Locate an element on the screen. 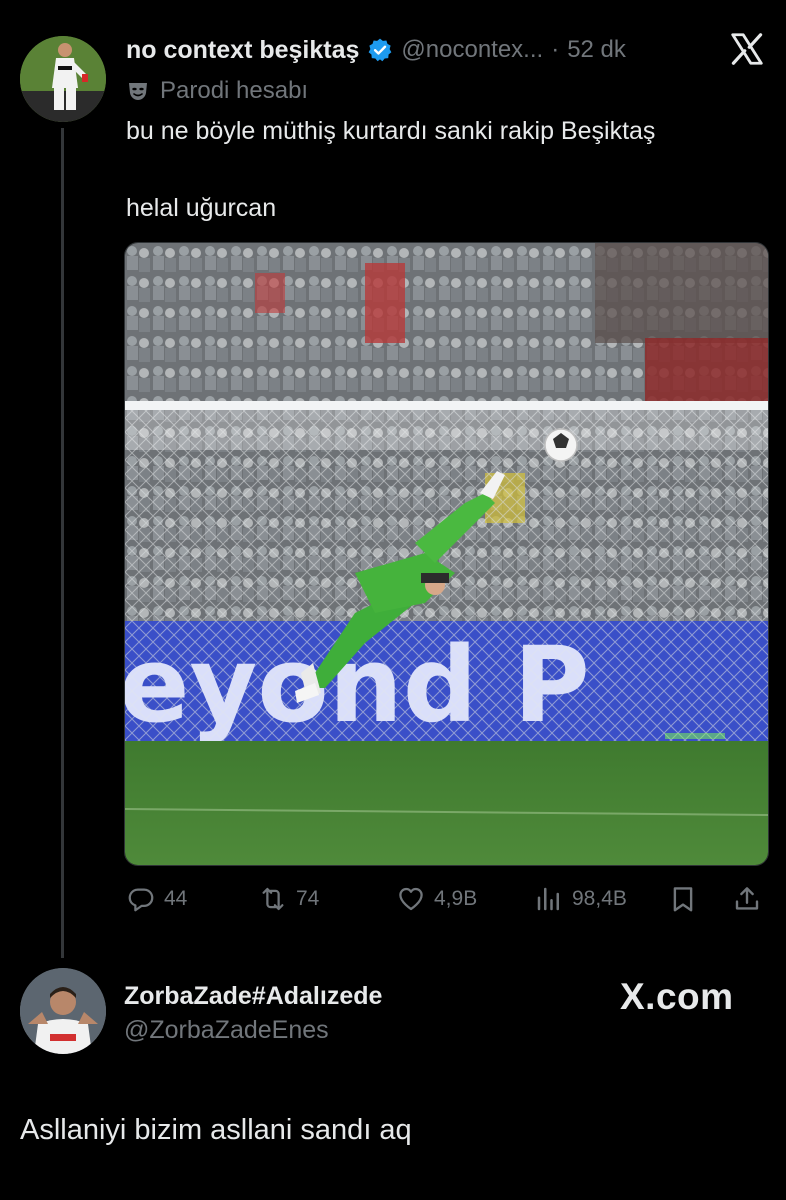 Image resolution: width=786 pixels, height=1200 pixels. share-upload-icon is located at coordinates (747, 898).